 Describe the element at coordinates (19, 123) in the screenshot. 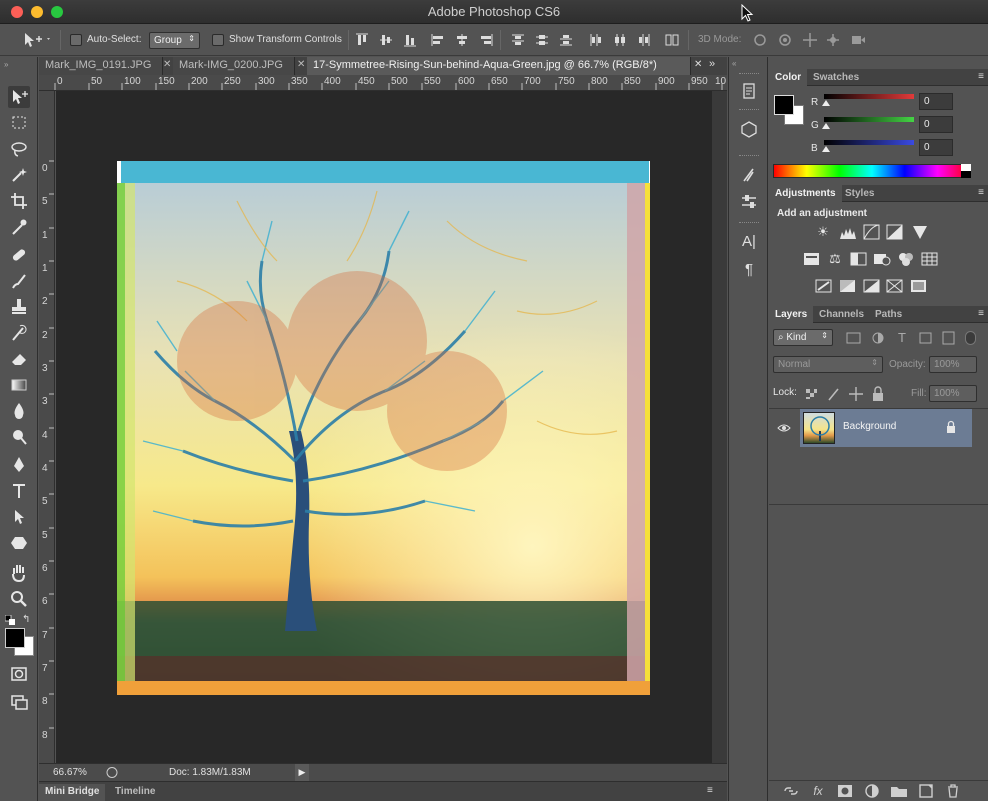

I see `marquee-tool-icon` at that location.